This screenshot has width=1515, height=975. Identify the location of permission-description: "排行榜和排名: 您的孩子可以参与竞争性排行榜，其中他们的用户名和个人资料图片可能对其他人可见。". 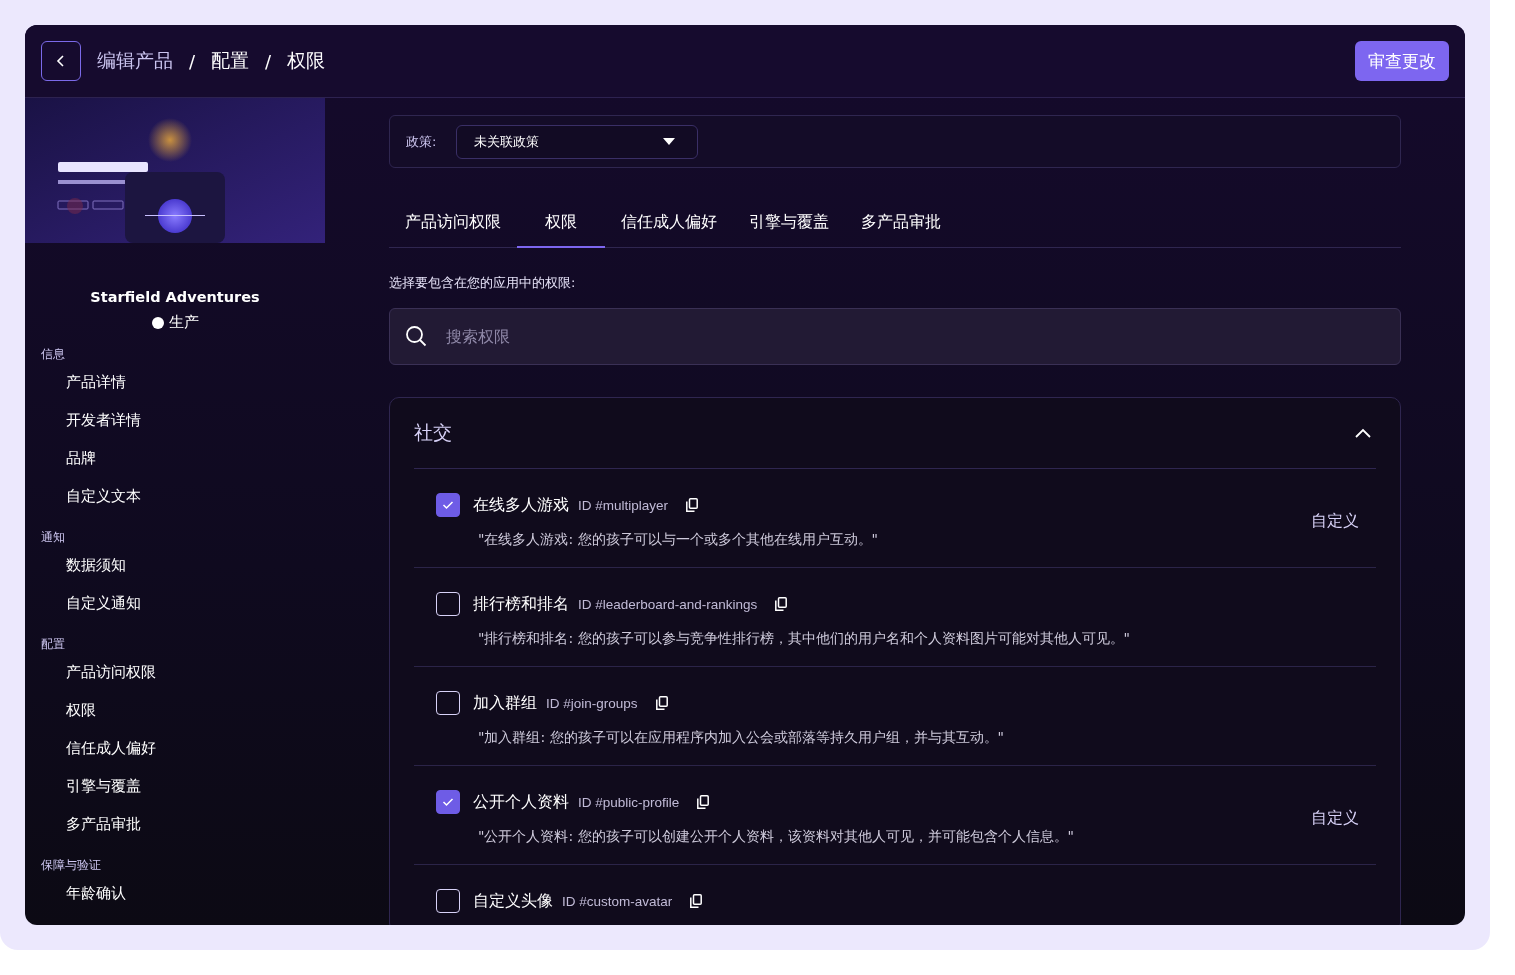
(804, 639).